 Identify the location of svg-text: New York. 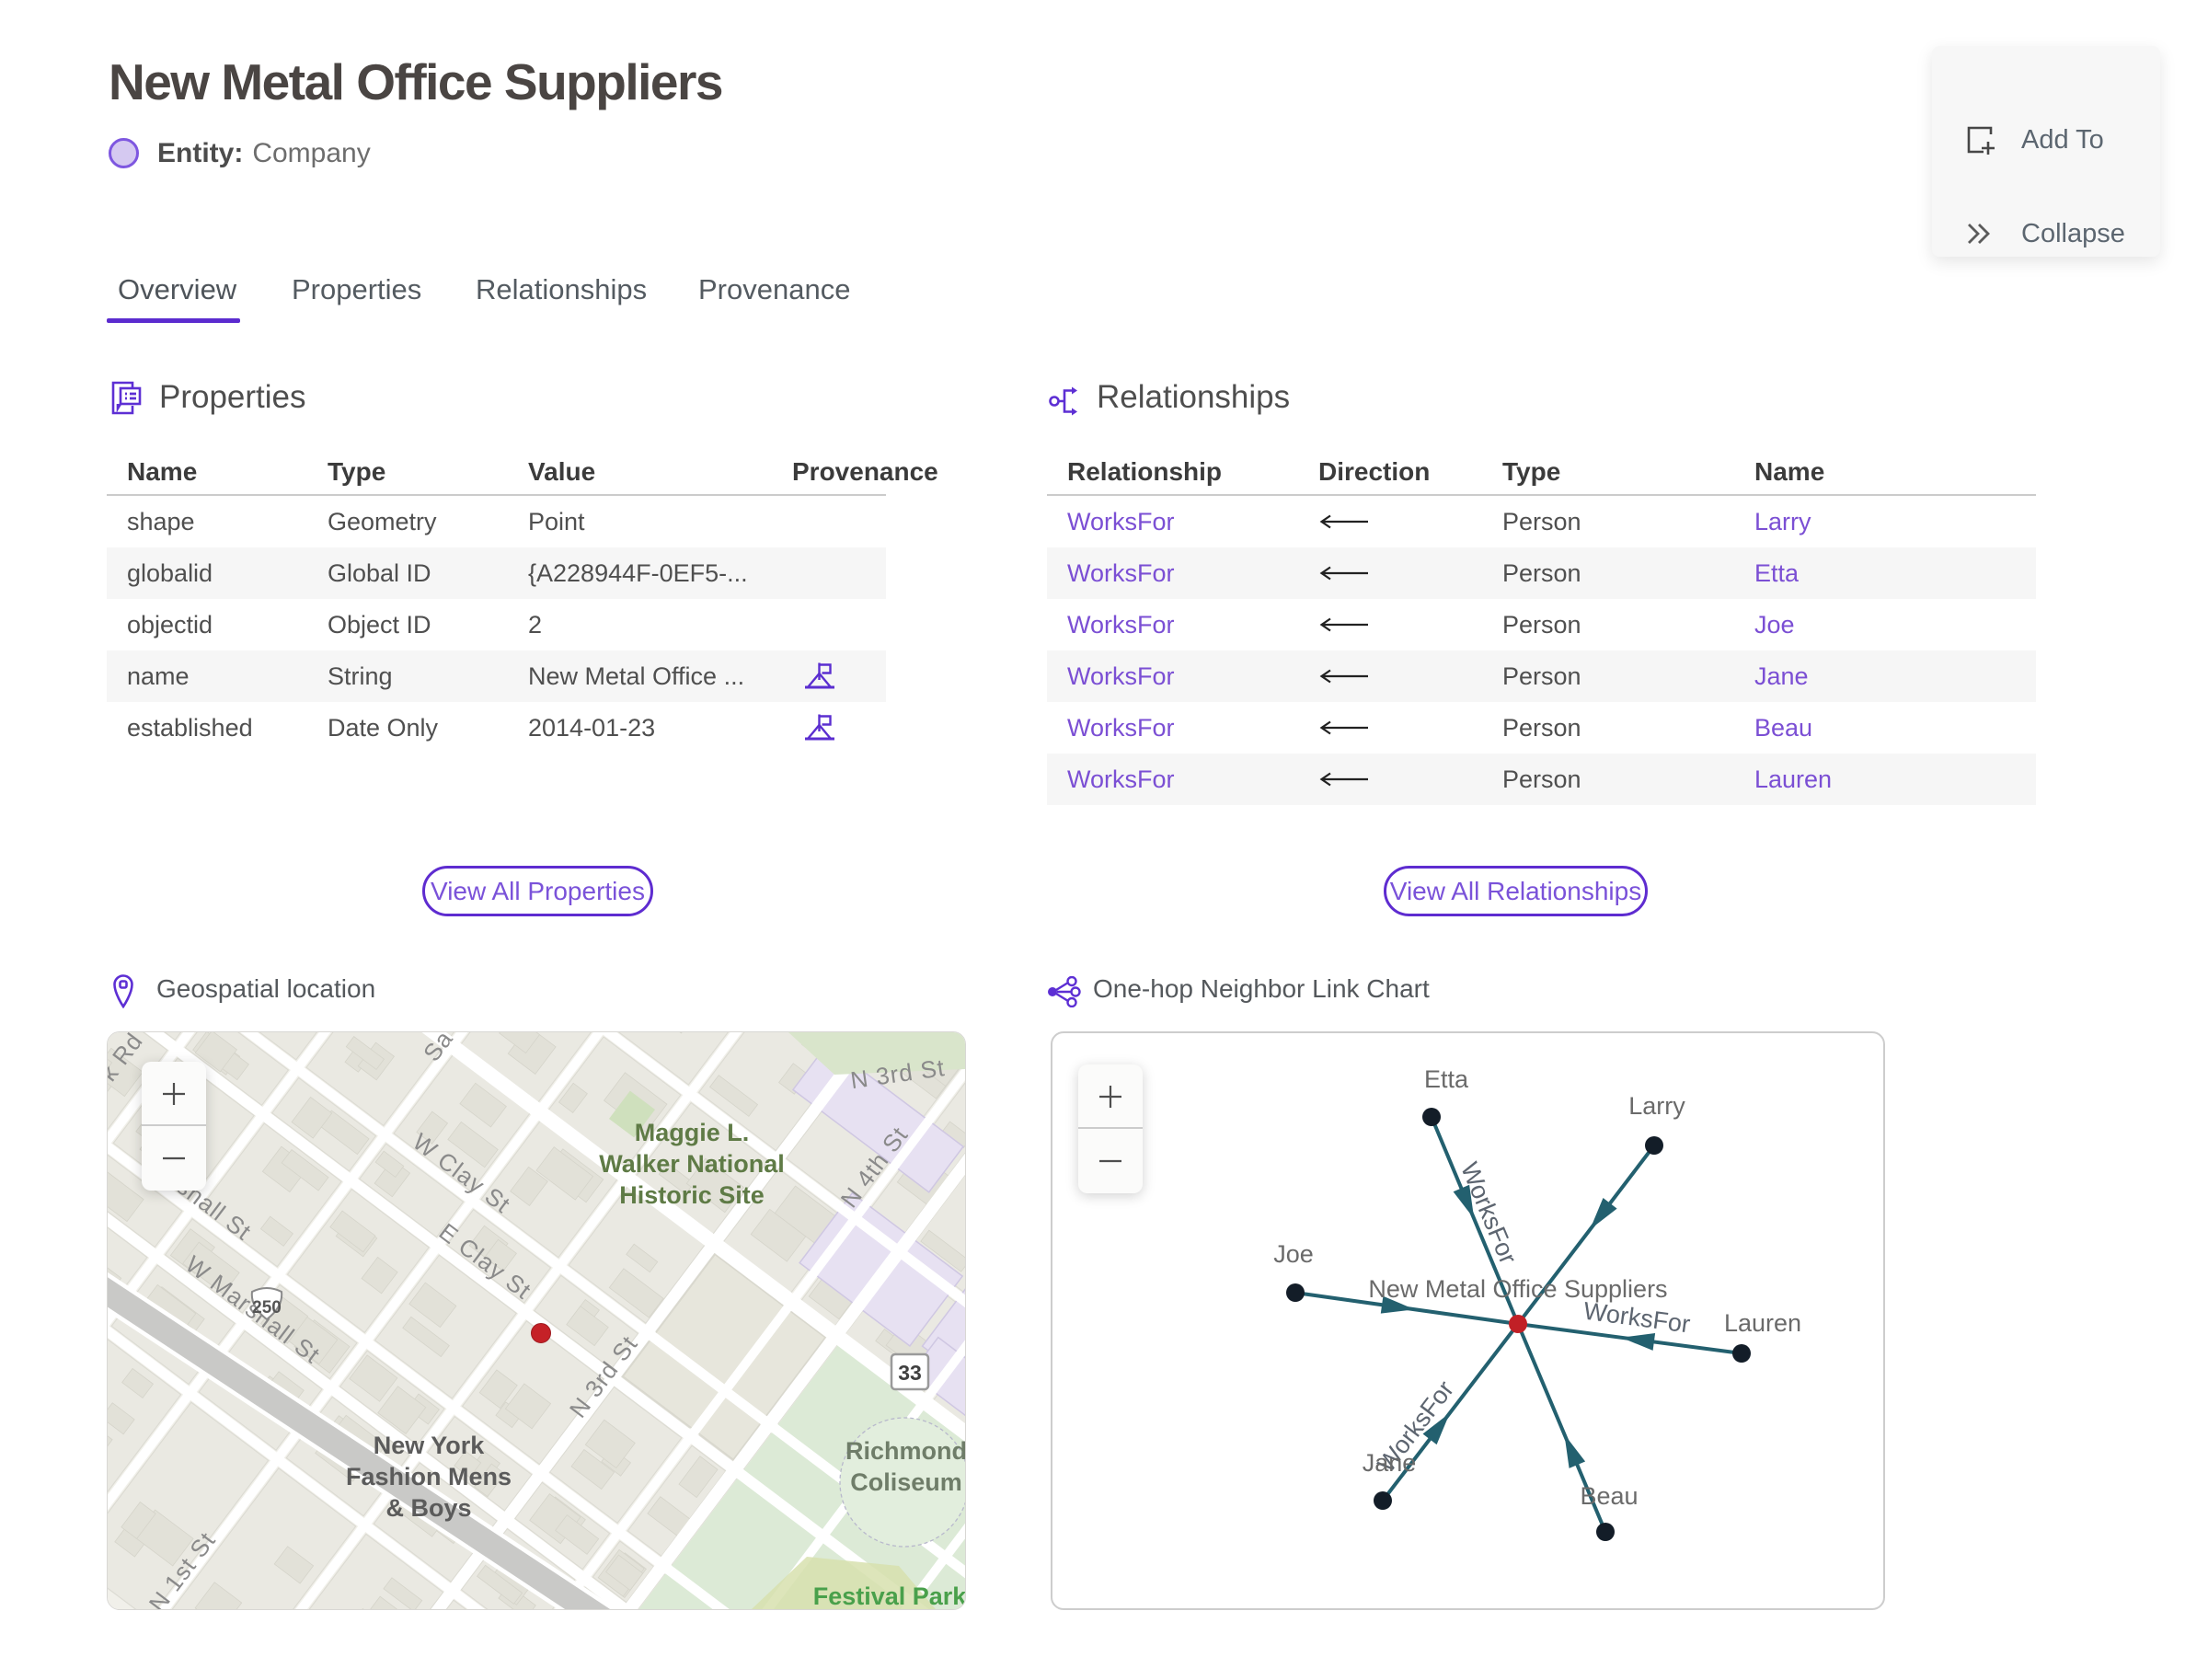
(430, 1445).